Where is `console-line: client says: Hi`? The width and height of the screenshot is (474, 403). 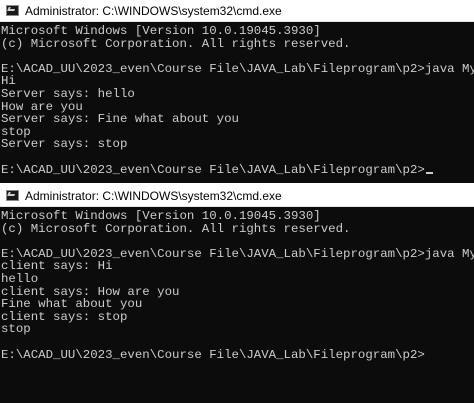
console-line: client says: Hi is located at coordinates (57, 266).